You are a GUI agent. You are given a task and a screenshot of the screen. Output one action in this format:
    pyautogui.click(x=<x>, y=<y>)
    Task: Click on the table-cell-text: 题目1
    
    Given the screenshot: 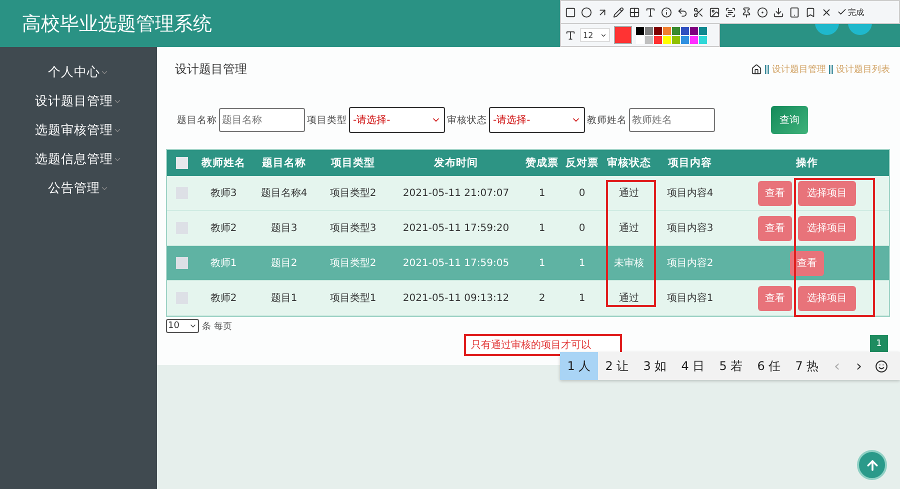 What is the action you would take?
    pyautogui.click(x=284, y=298)
    